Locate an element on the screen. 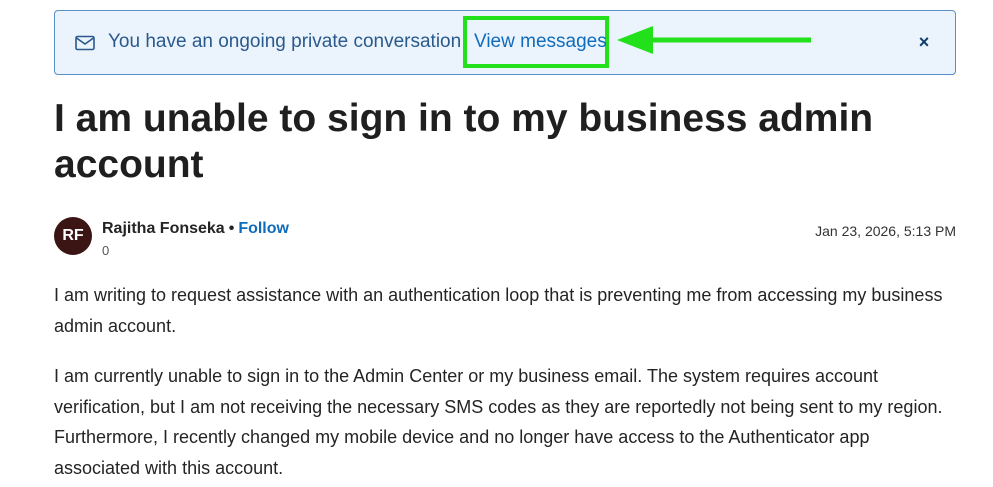 Image resolution: width=993 pixels, height=487 pixels. follow-button: Follow is located at coordinates (263, 228).